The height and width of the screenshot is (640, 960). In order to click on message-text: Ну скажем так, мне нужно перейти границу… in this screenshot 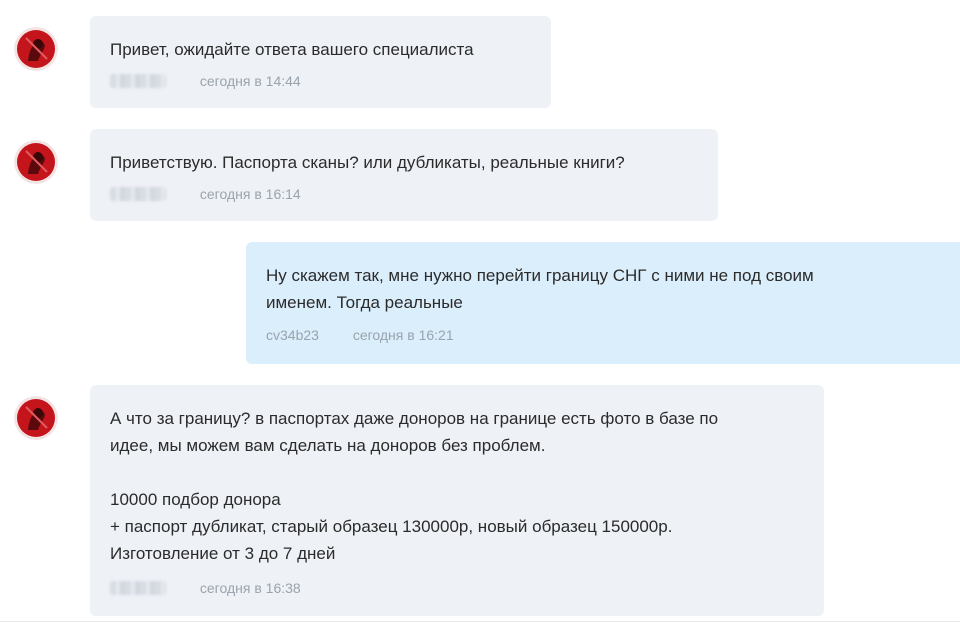, I will do `click(540, 289)`.